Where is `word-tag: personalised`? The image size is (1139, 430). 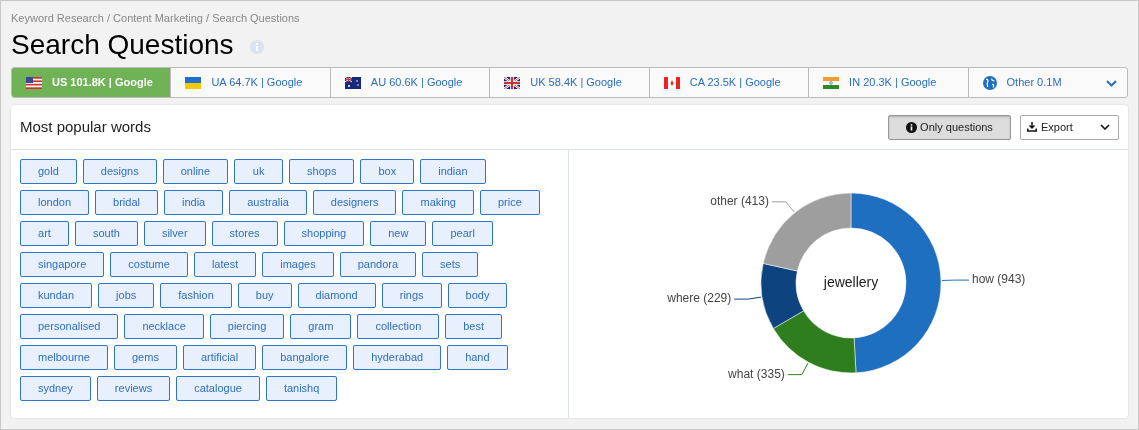 word-tag: personalised is located at coordinates (69, 326).